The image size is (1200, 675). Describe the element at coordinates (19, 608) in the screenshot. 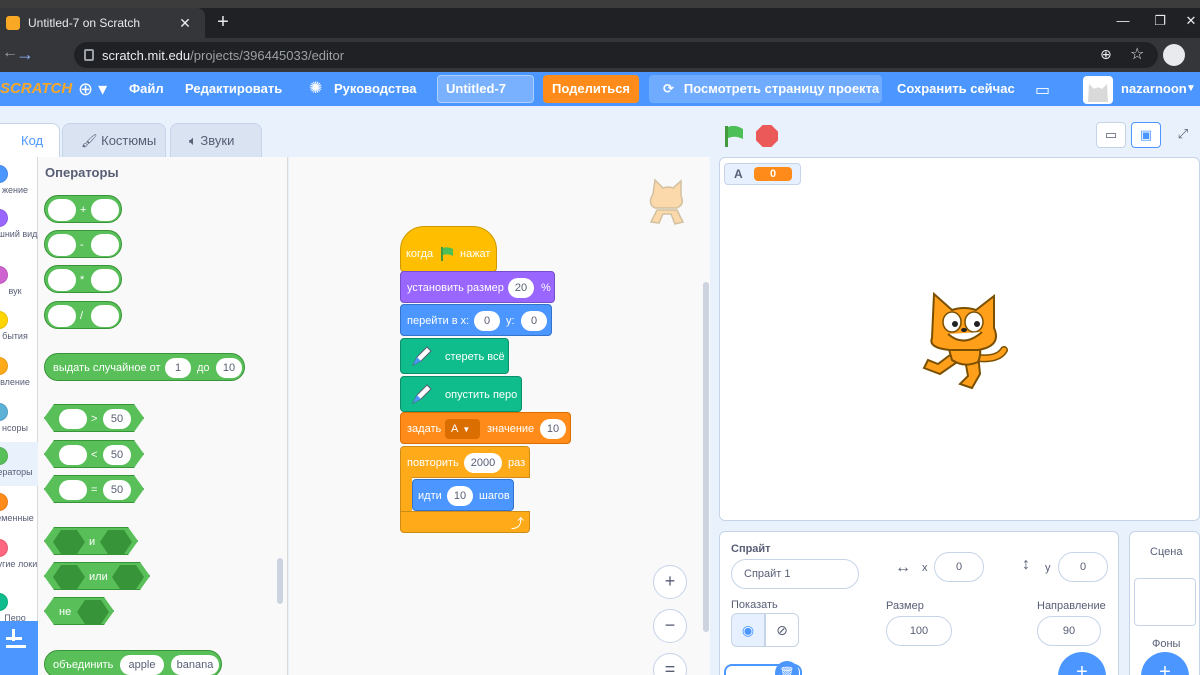

I see `category-9: Перо` at that location.